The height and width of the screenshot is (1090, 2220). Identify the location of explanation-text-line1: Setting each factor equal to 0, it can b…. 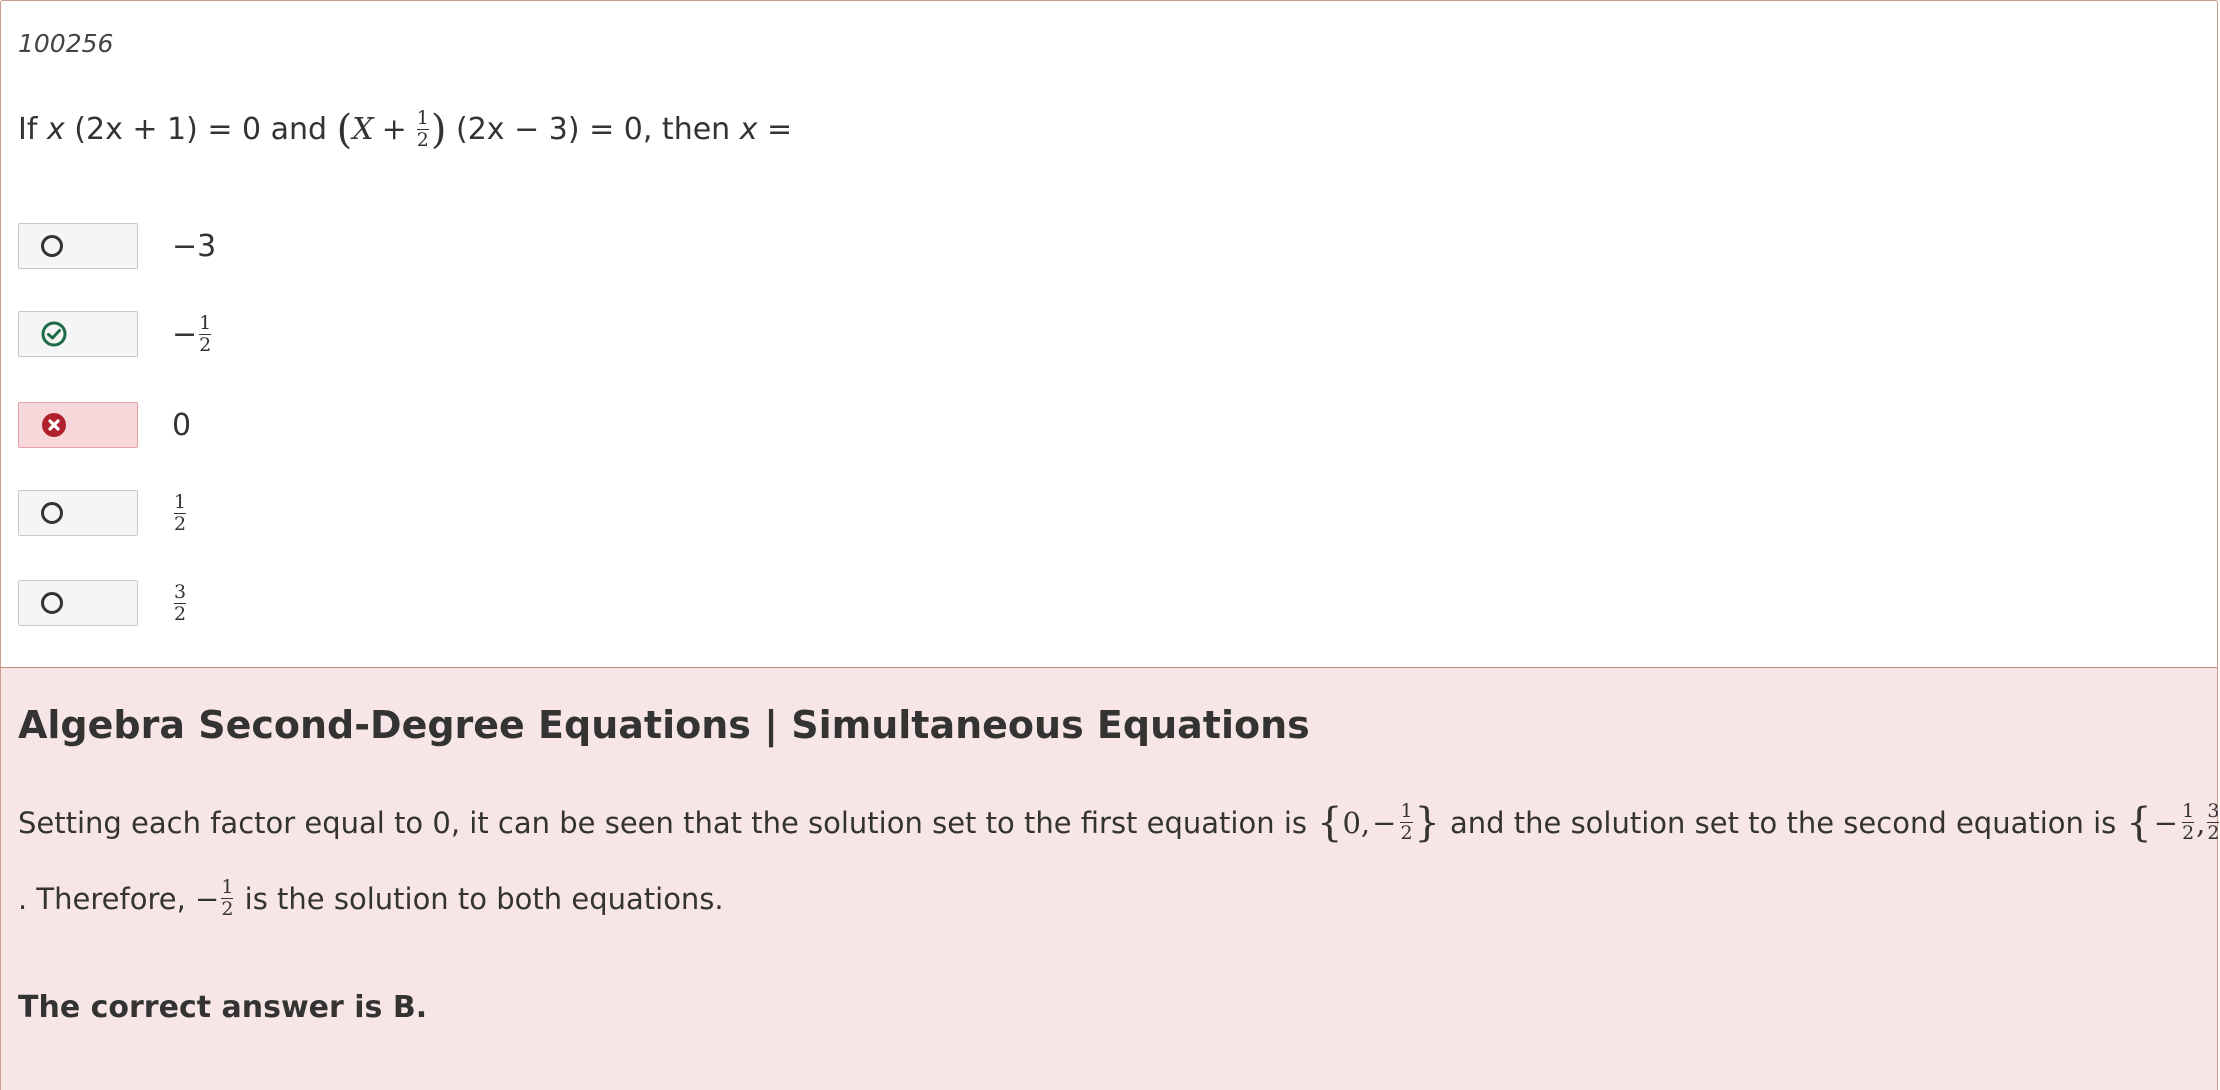
(1119, 822).